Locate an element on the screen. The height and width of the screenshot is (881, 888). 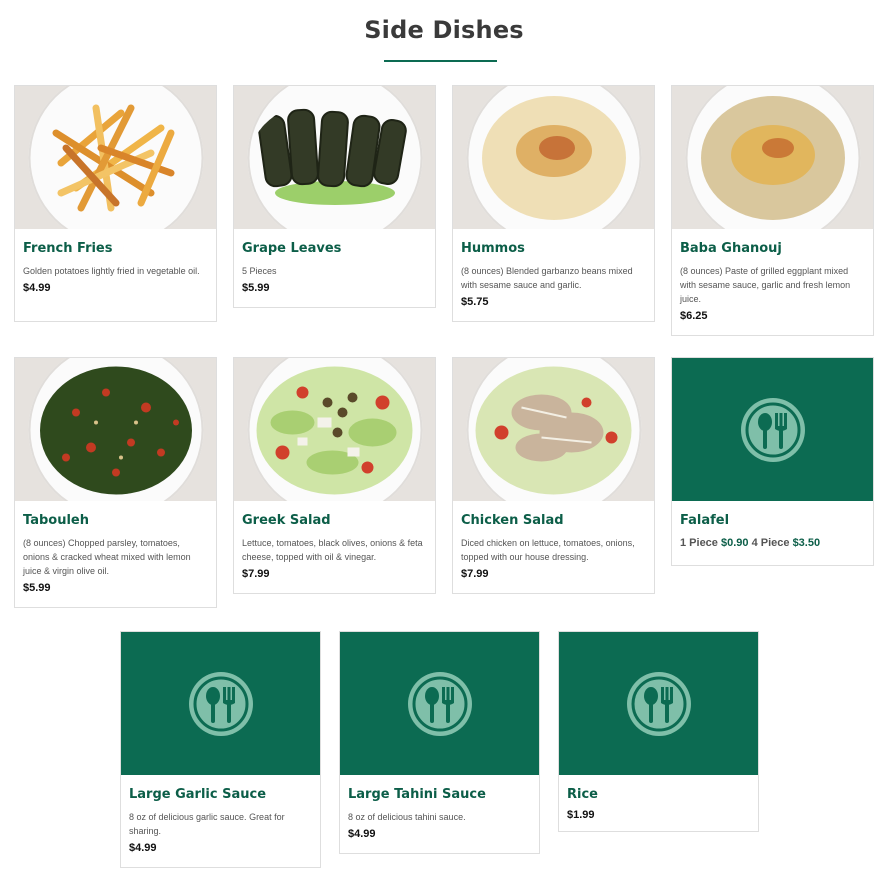
price-option-value: $0.90 is located at coordinates (734, 543).